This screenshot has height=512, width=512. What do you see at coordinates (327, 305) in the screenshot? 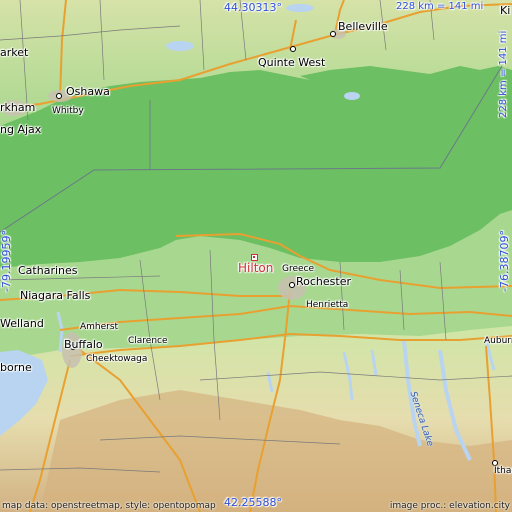
I see `place-label-henrietta: Henrietta` at bounding box center [327, 305].